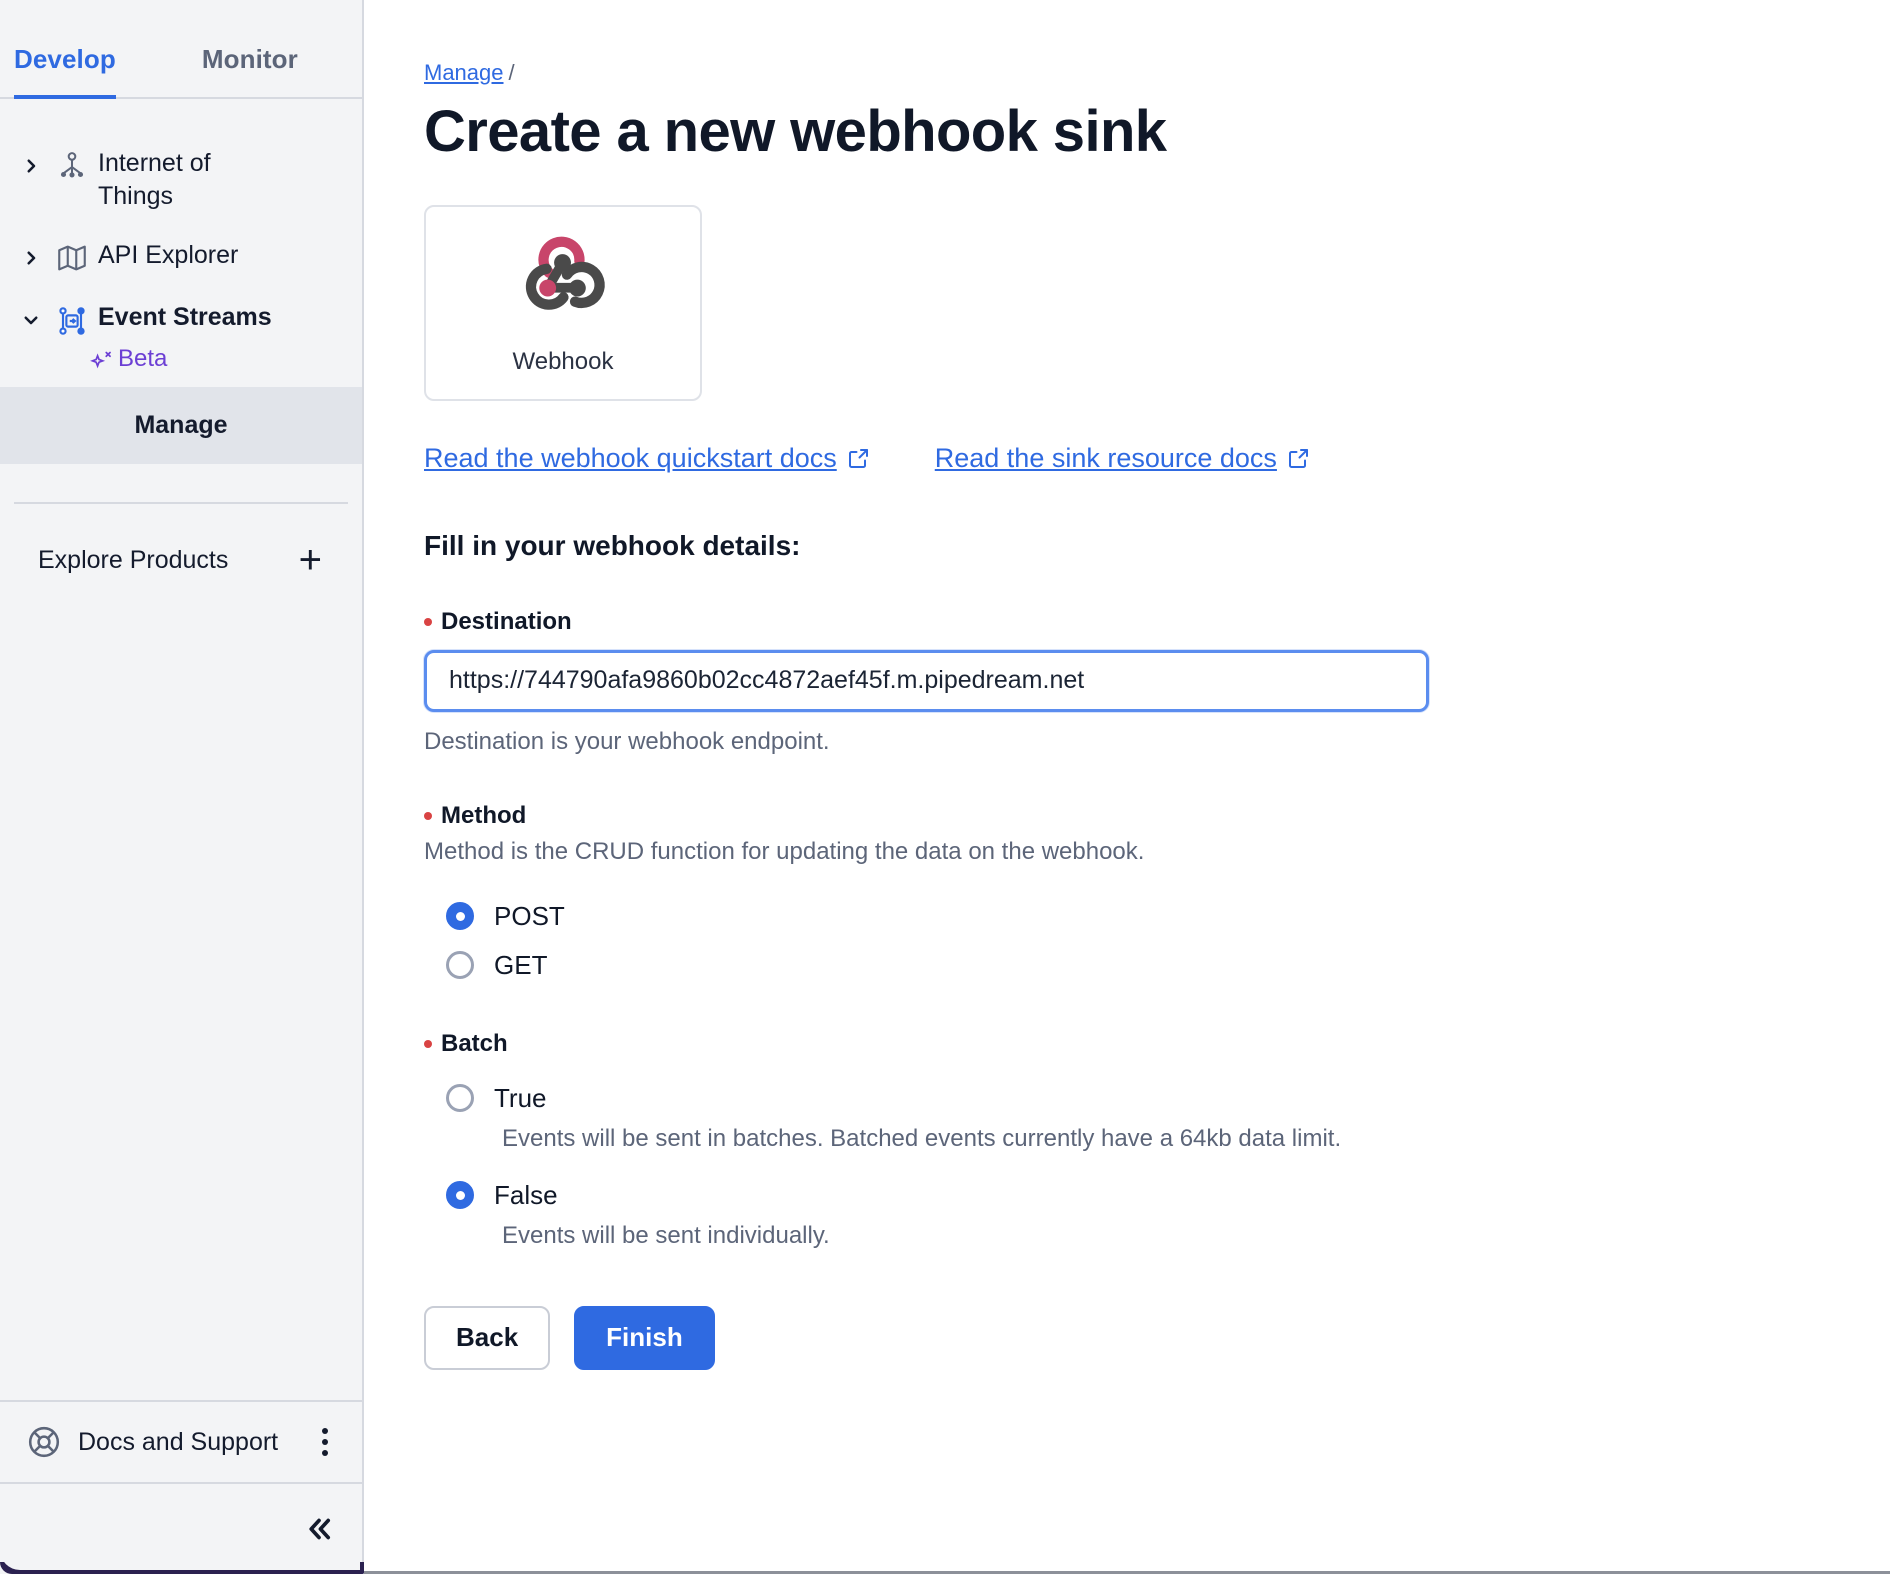 Image resolution: width=1890 pixels, height=1574 pixels. What do you see at coordinates (1157, 73) in the screenshot?
I see `breadcrumb: Manage /` at bounding box center [1157, 73].